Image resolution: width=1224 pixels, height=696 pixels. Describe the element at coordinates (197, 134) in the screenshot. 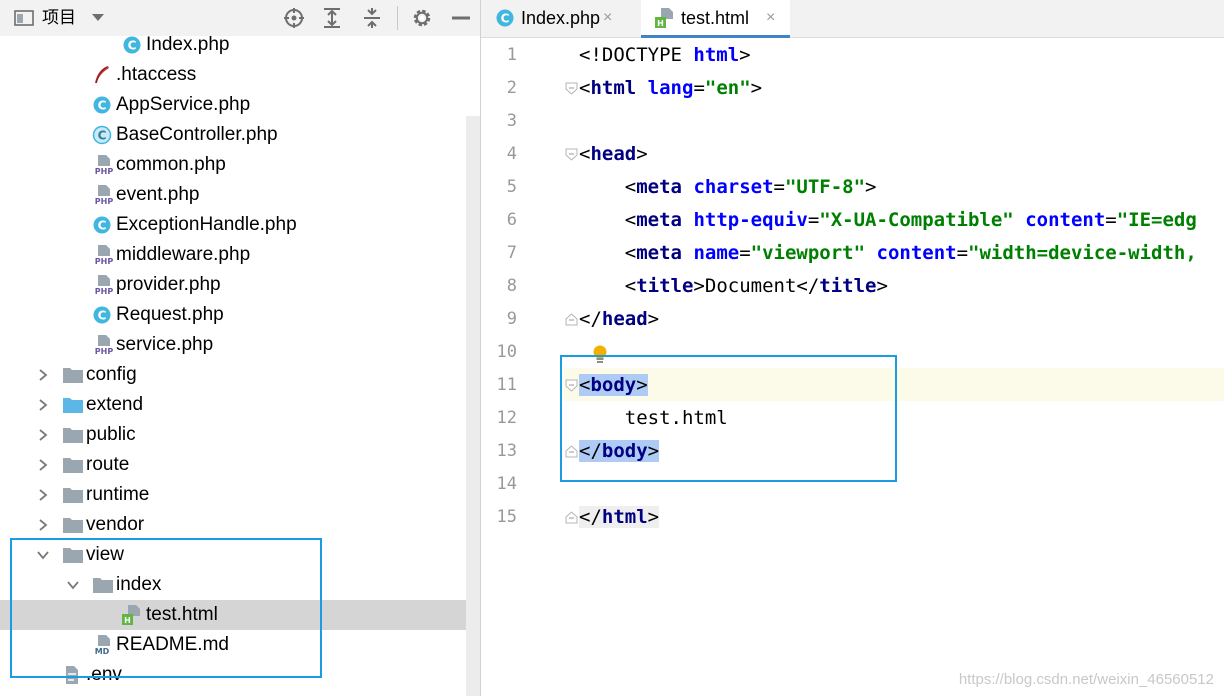

I see `tree-item-label: BaseController.php` at that location.